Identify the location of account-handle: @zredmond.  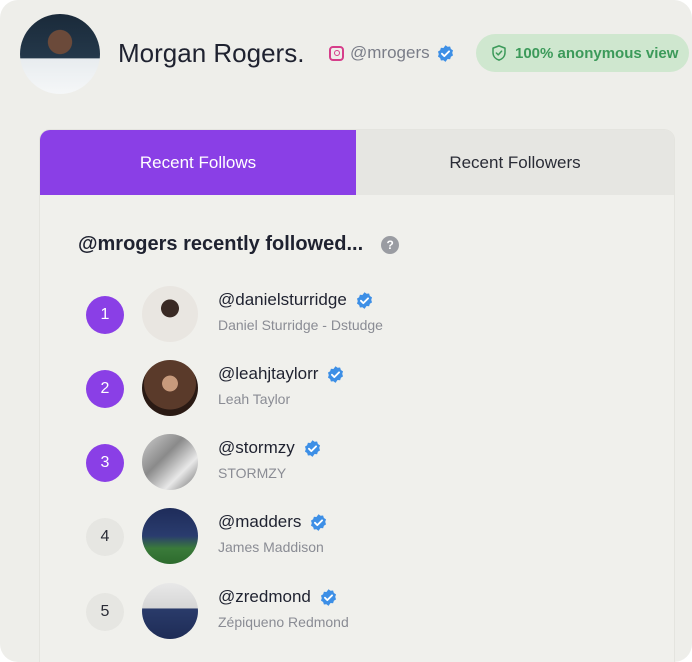
(264, 597).